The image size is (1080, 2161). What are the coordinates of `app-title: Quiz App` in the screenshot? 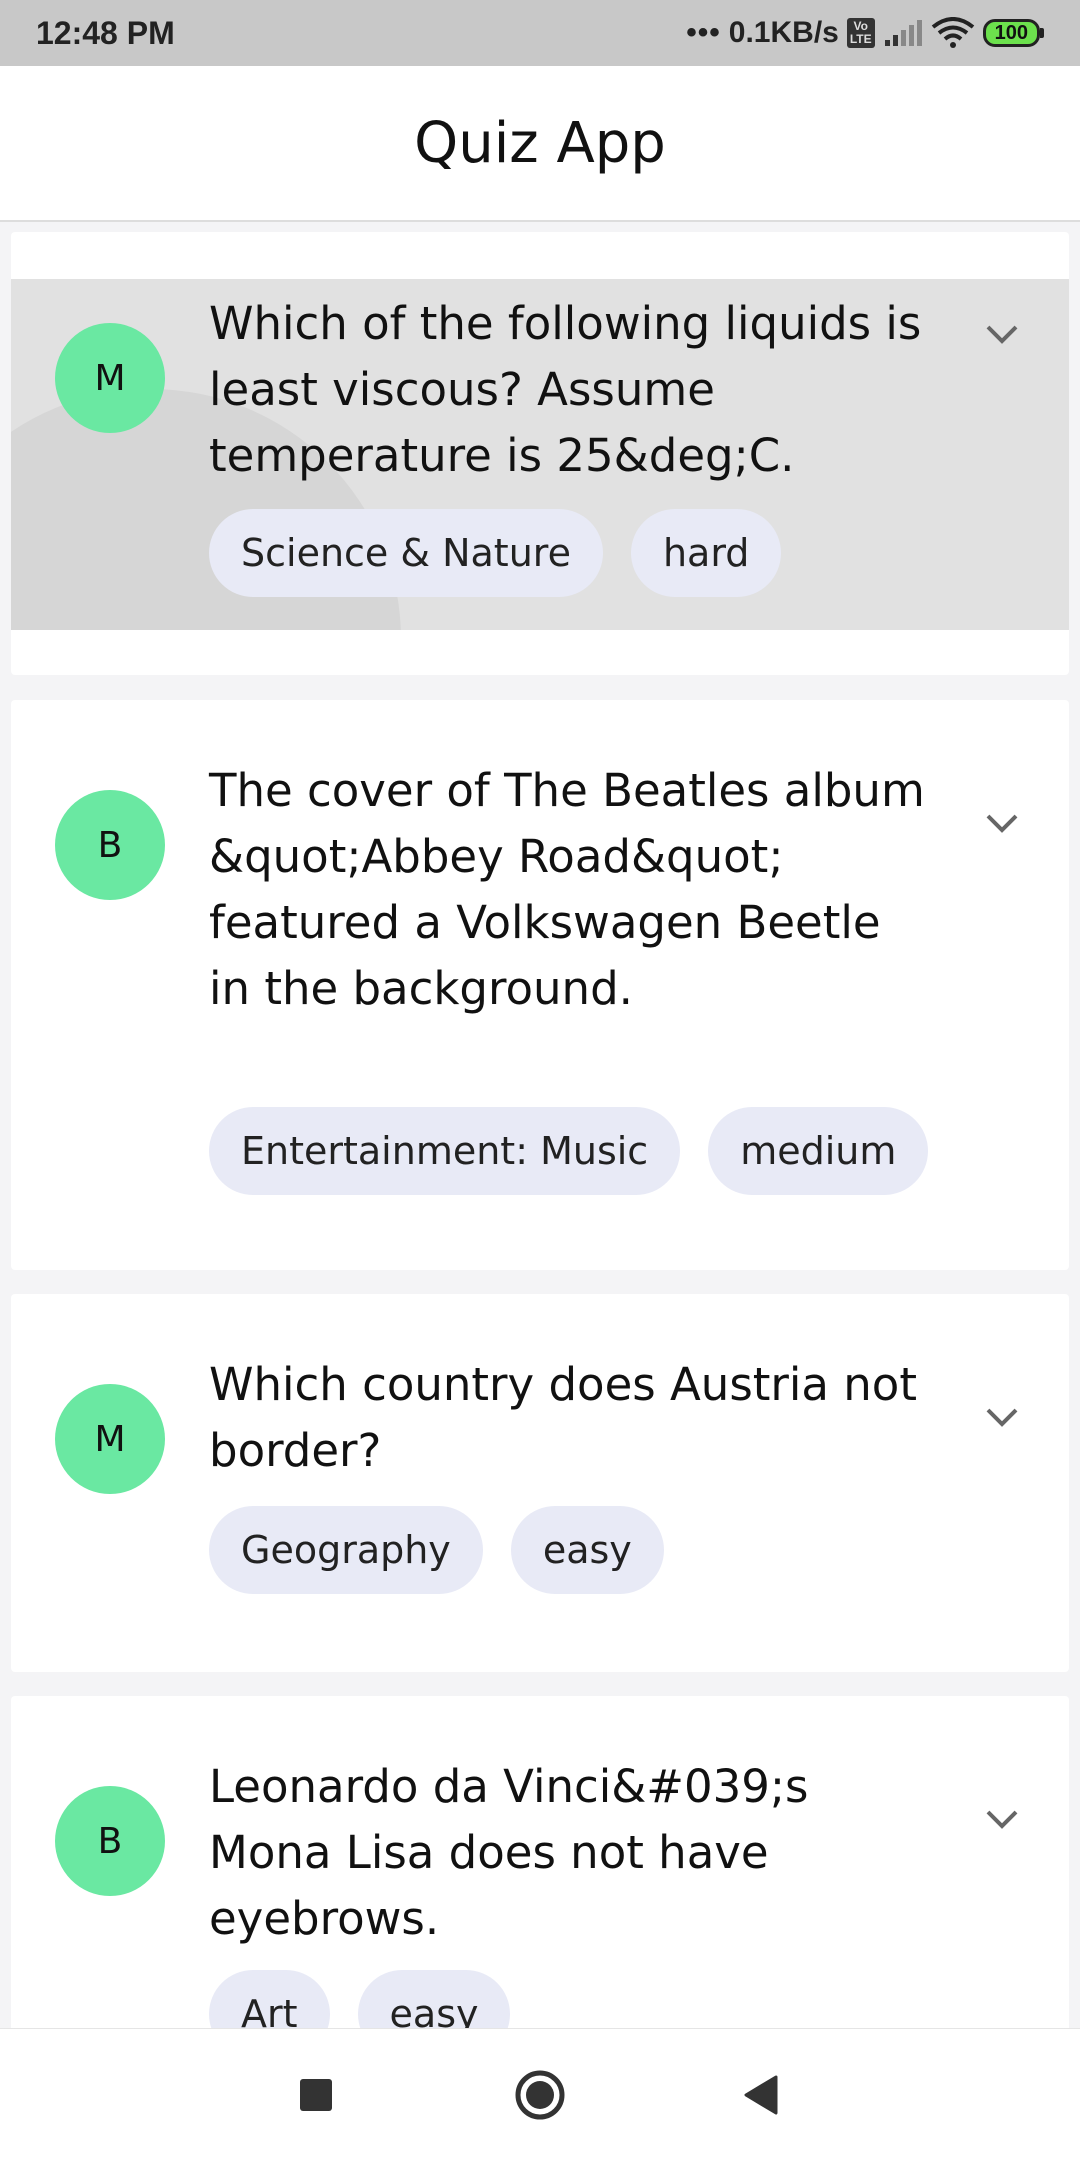 It's located at (540, 143).